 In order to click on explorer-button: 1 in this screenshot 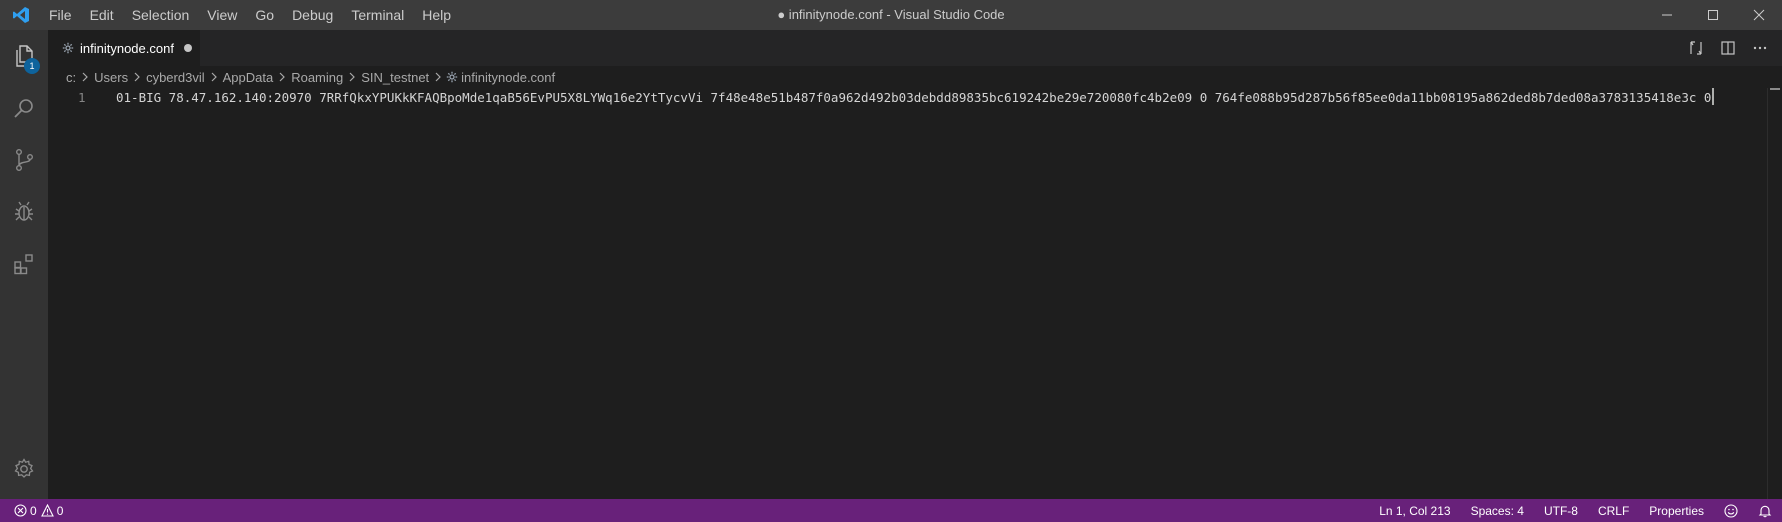, I will do `click(24, 56)`.